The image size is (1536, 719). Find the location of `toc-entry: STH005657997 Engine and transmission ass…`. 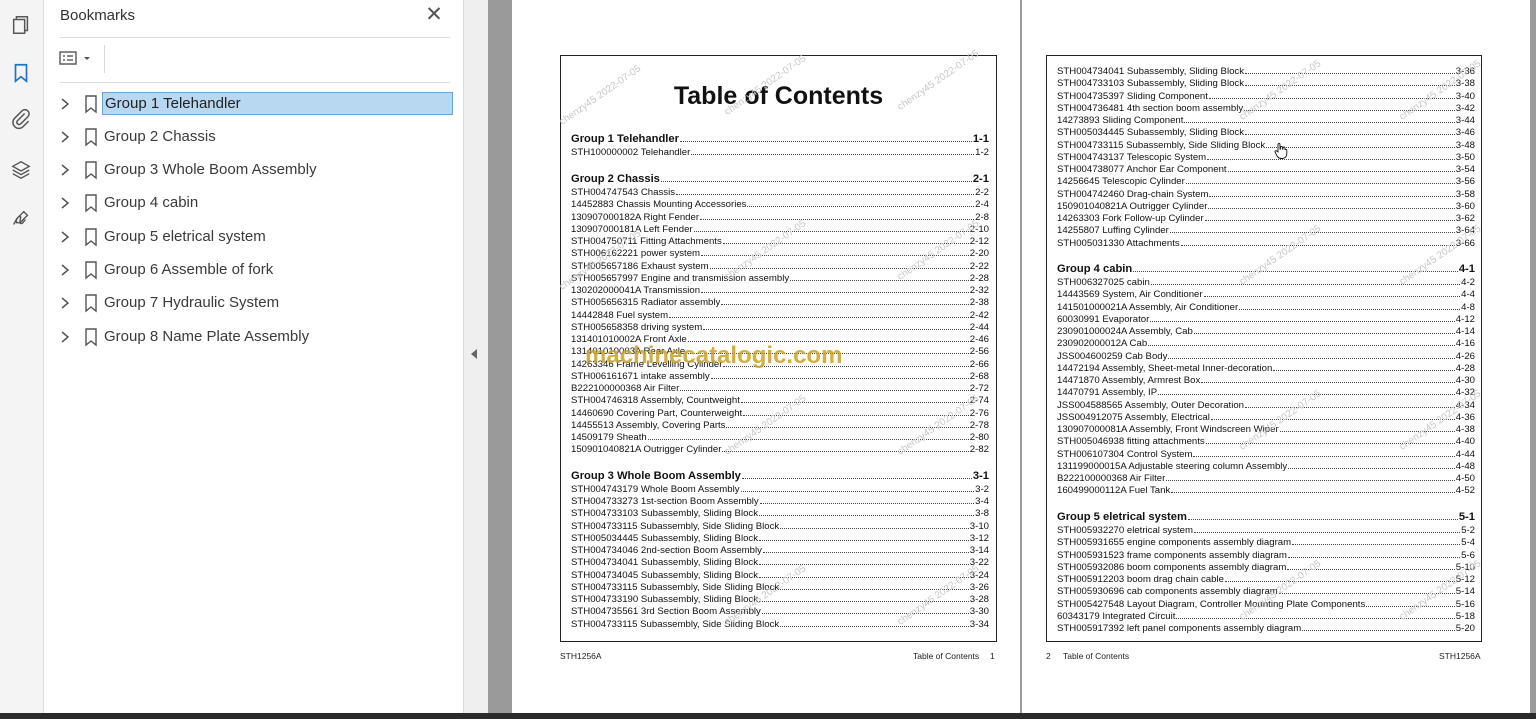

toc-entry: STH005657997 Engine and transmission ass… is located at coordinates (780, 277).